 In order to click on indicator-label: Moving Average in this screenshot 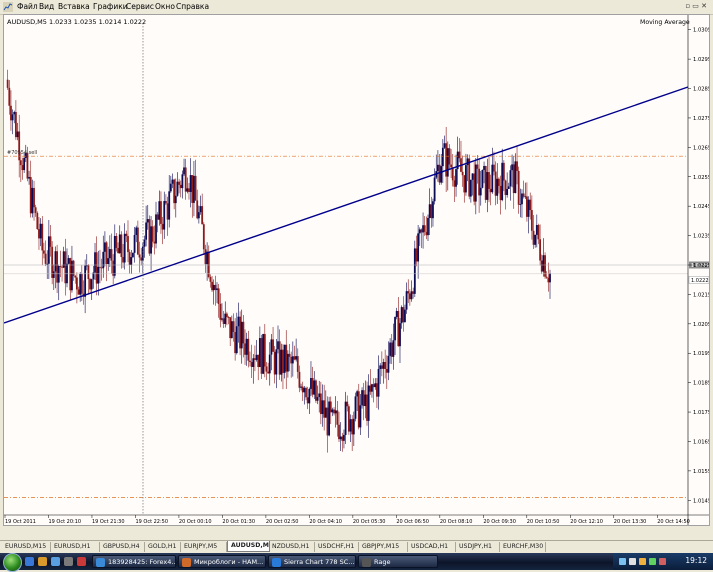, I will do `click(665, 22)`.